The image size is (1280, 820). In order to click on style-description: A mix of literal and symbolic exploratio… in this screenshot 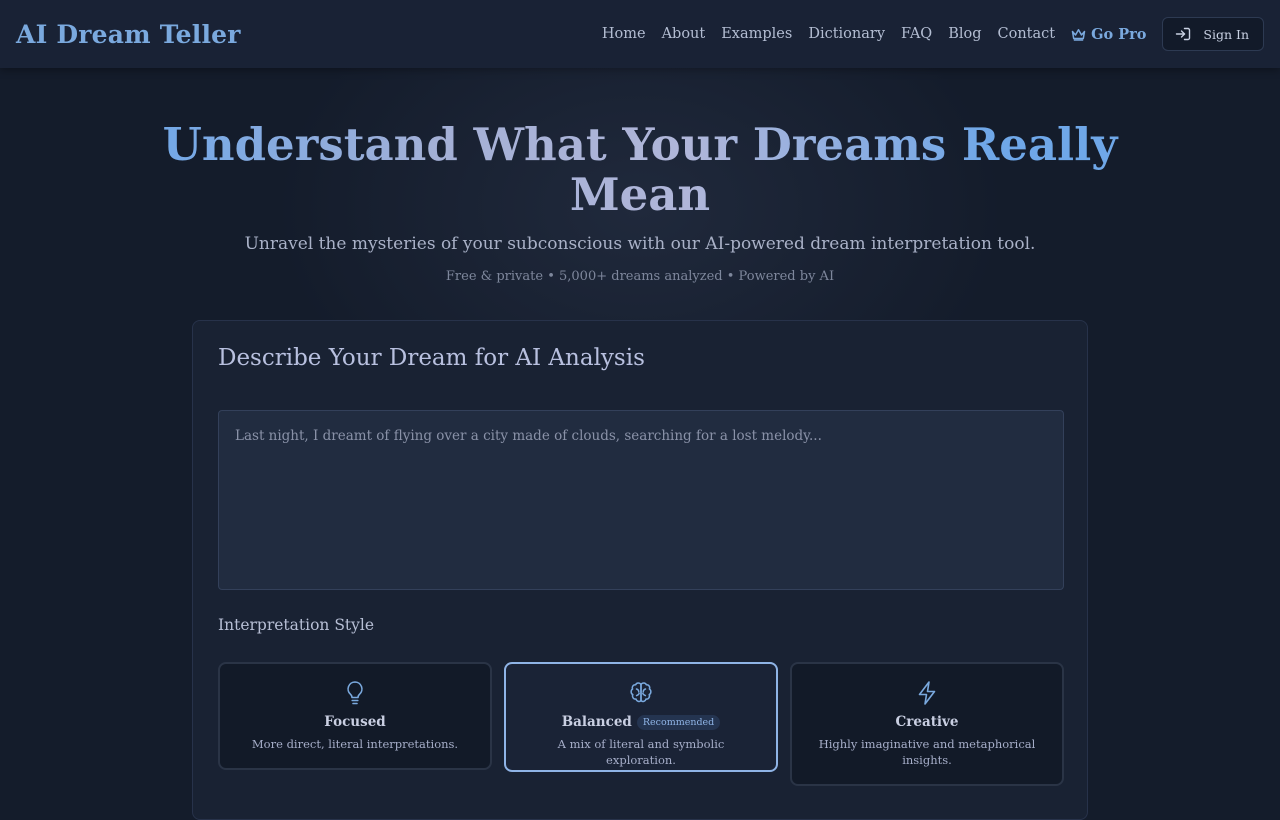, I will do `click(641, 752)`.